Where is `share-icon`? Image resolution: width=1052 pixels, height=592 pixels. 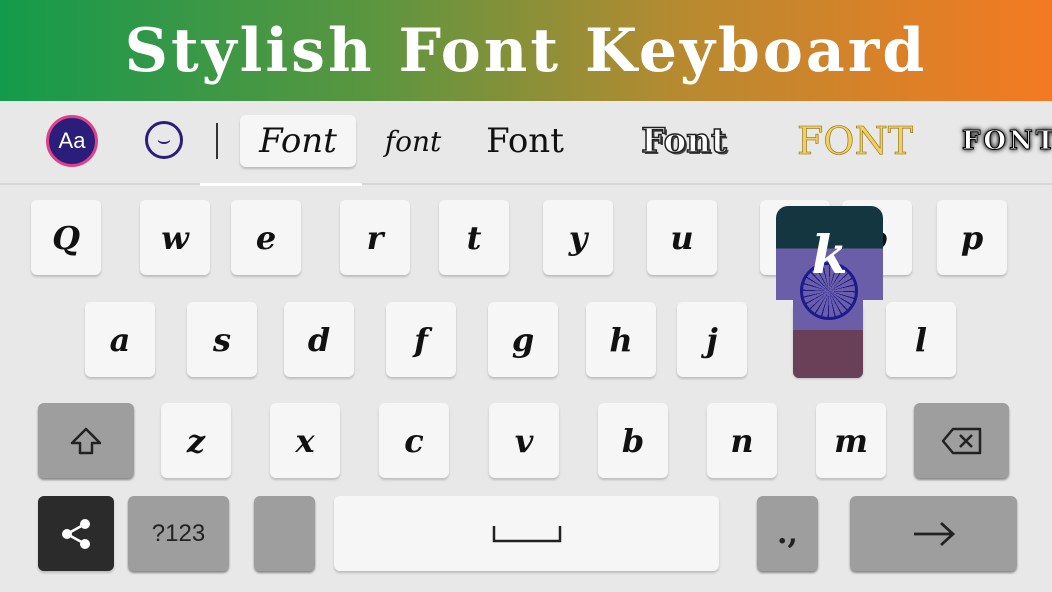
share-icon is located at coordinates (76, 533).